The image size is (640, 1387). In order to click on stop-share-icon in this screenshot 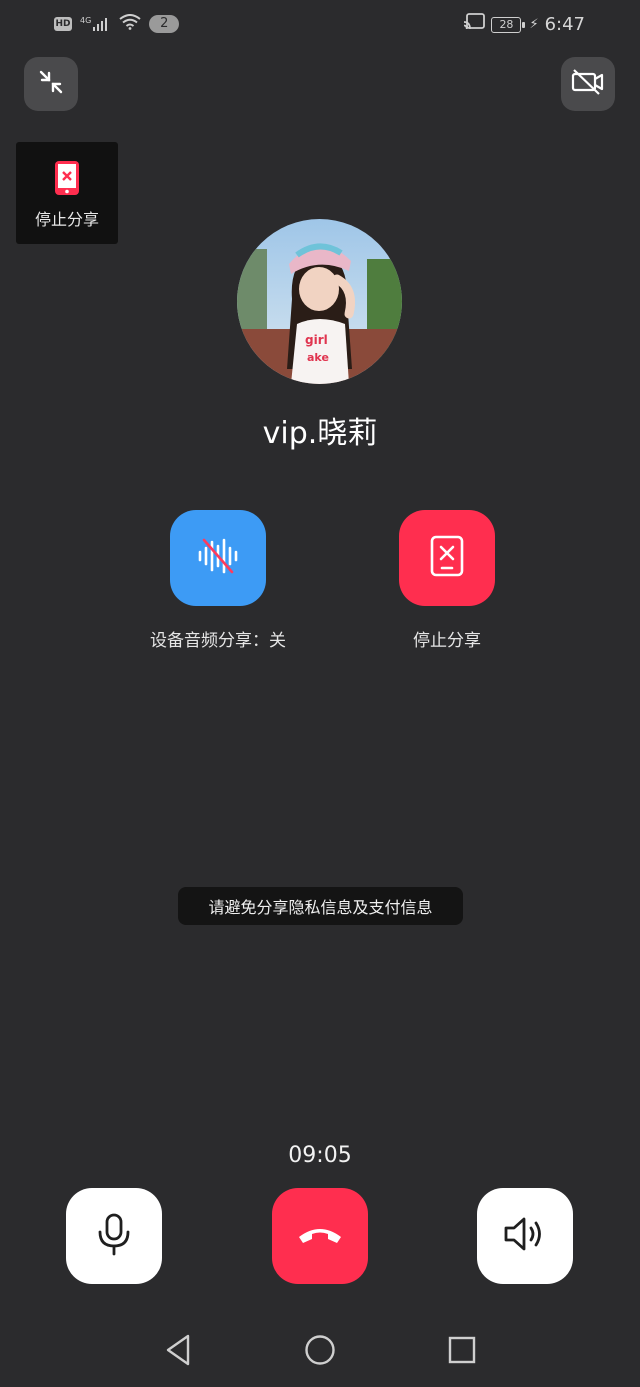, I will do `click(447, 558)`.